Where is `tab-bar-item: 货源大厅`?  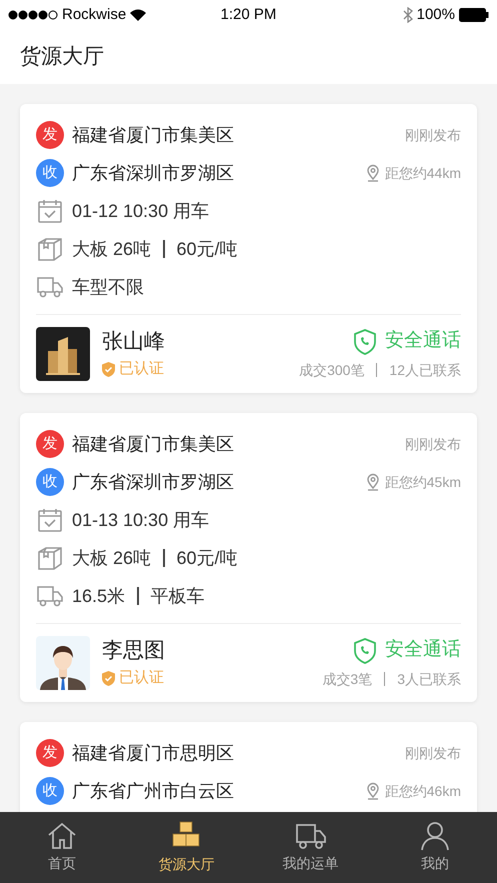
tab-bar-item: 货源大厅 is located at coordinates (186, 847).